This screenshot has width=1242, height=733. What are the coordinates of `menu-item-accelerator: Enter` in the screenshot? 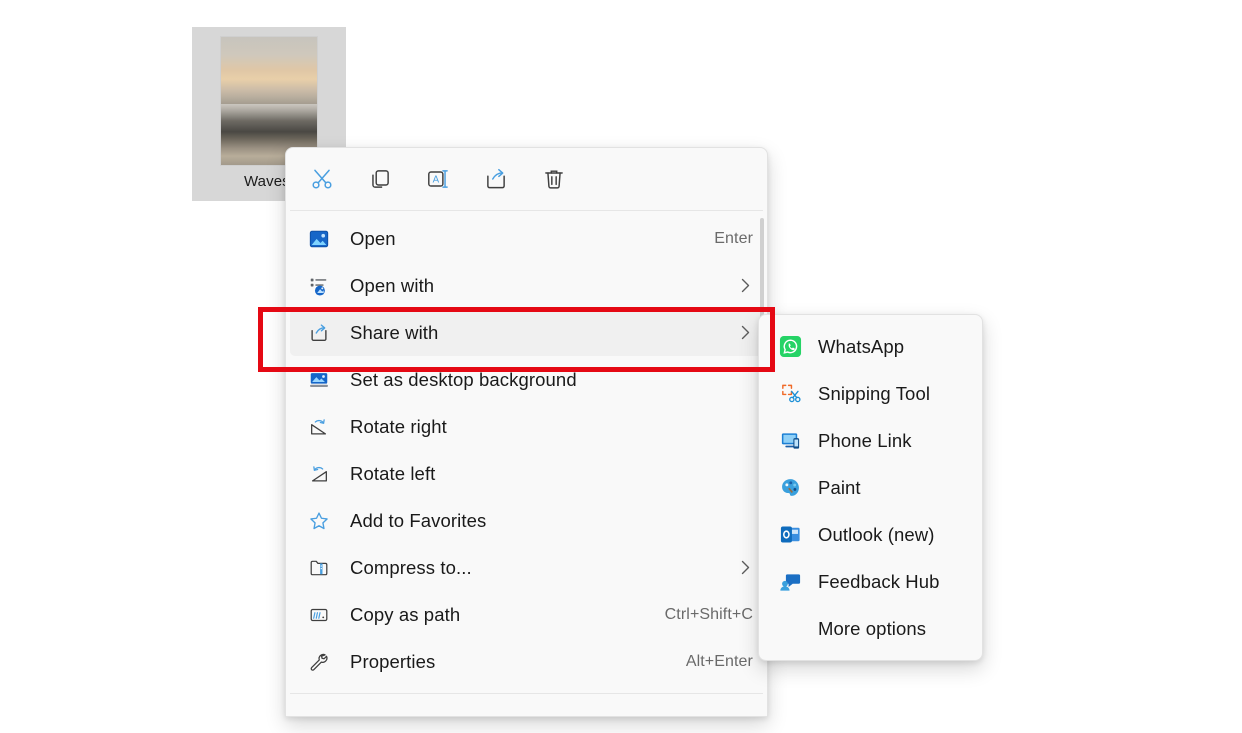 It's located at (733, 238).